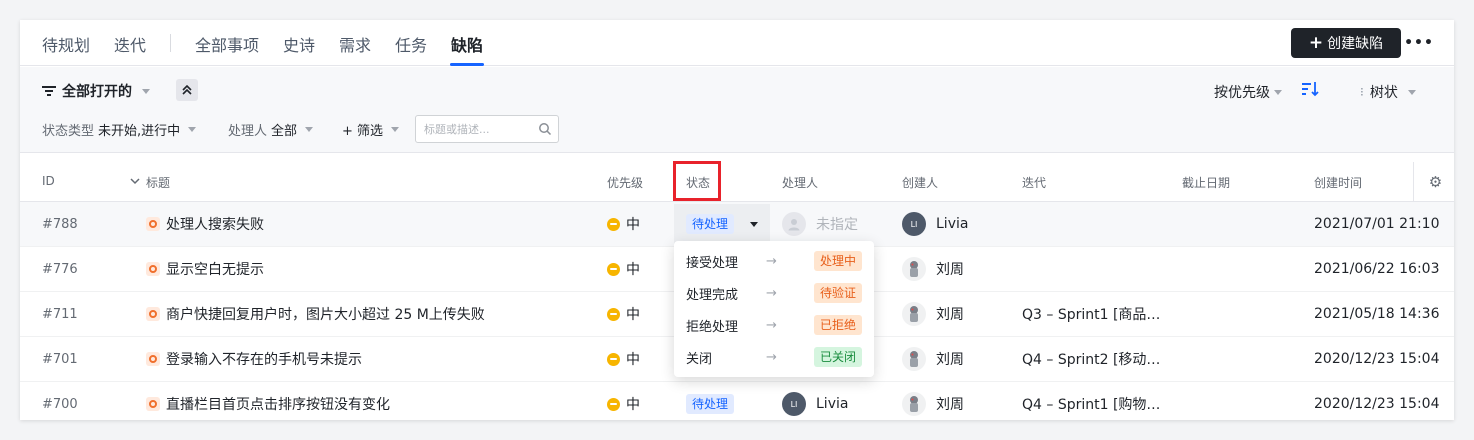  What do you see at coordinates (278, 404) in the screenshot?
I see `row-title: 直播栏目首页点击排序按钮没有变化` at bounding box center [278, 404].